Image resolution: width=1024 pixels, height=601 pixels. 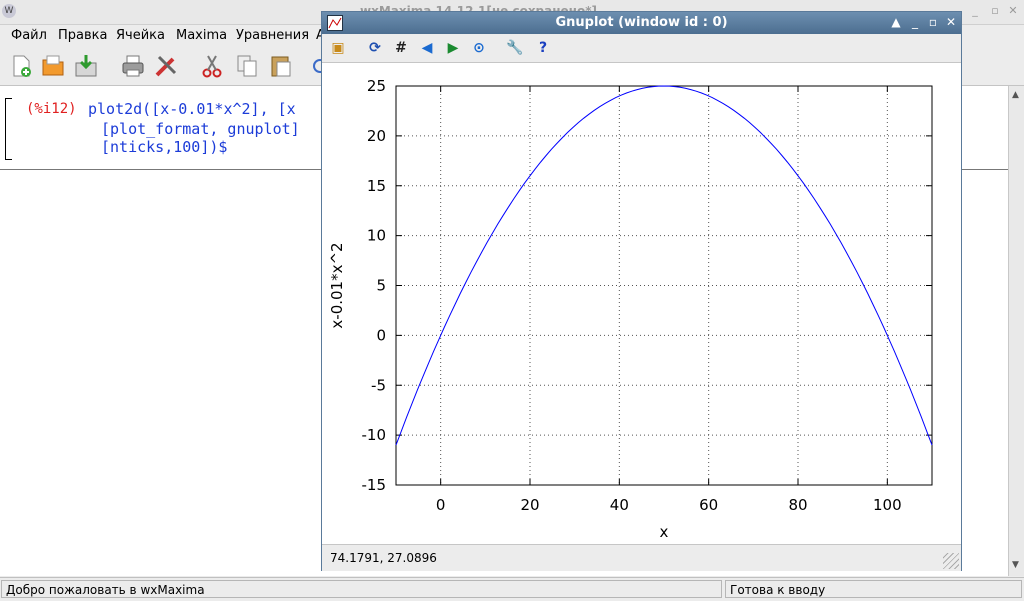 I want to click on y-tick-label: 0, so click(x=381, y=335).